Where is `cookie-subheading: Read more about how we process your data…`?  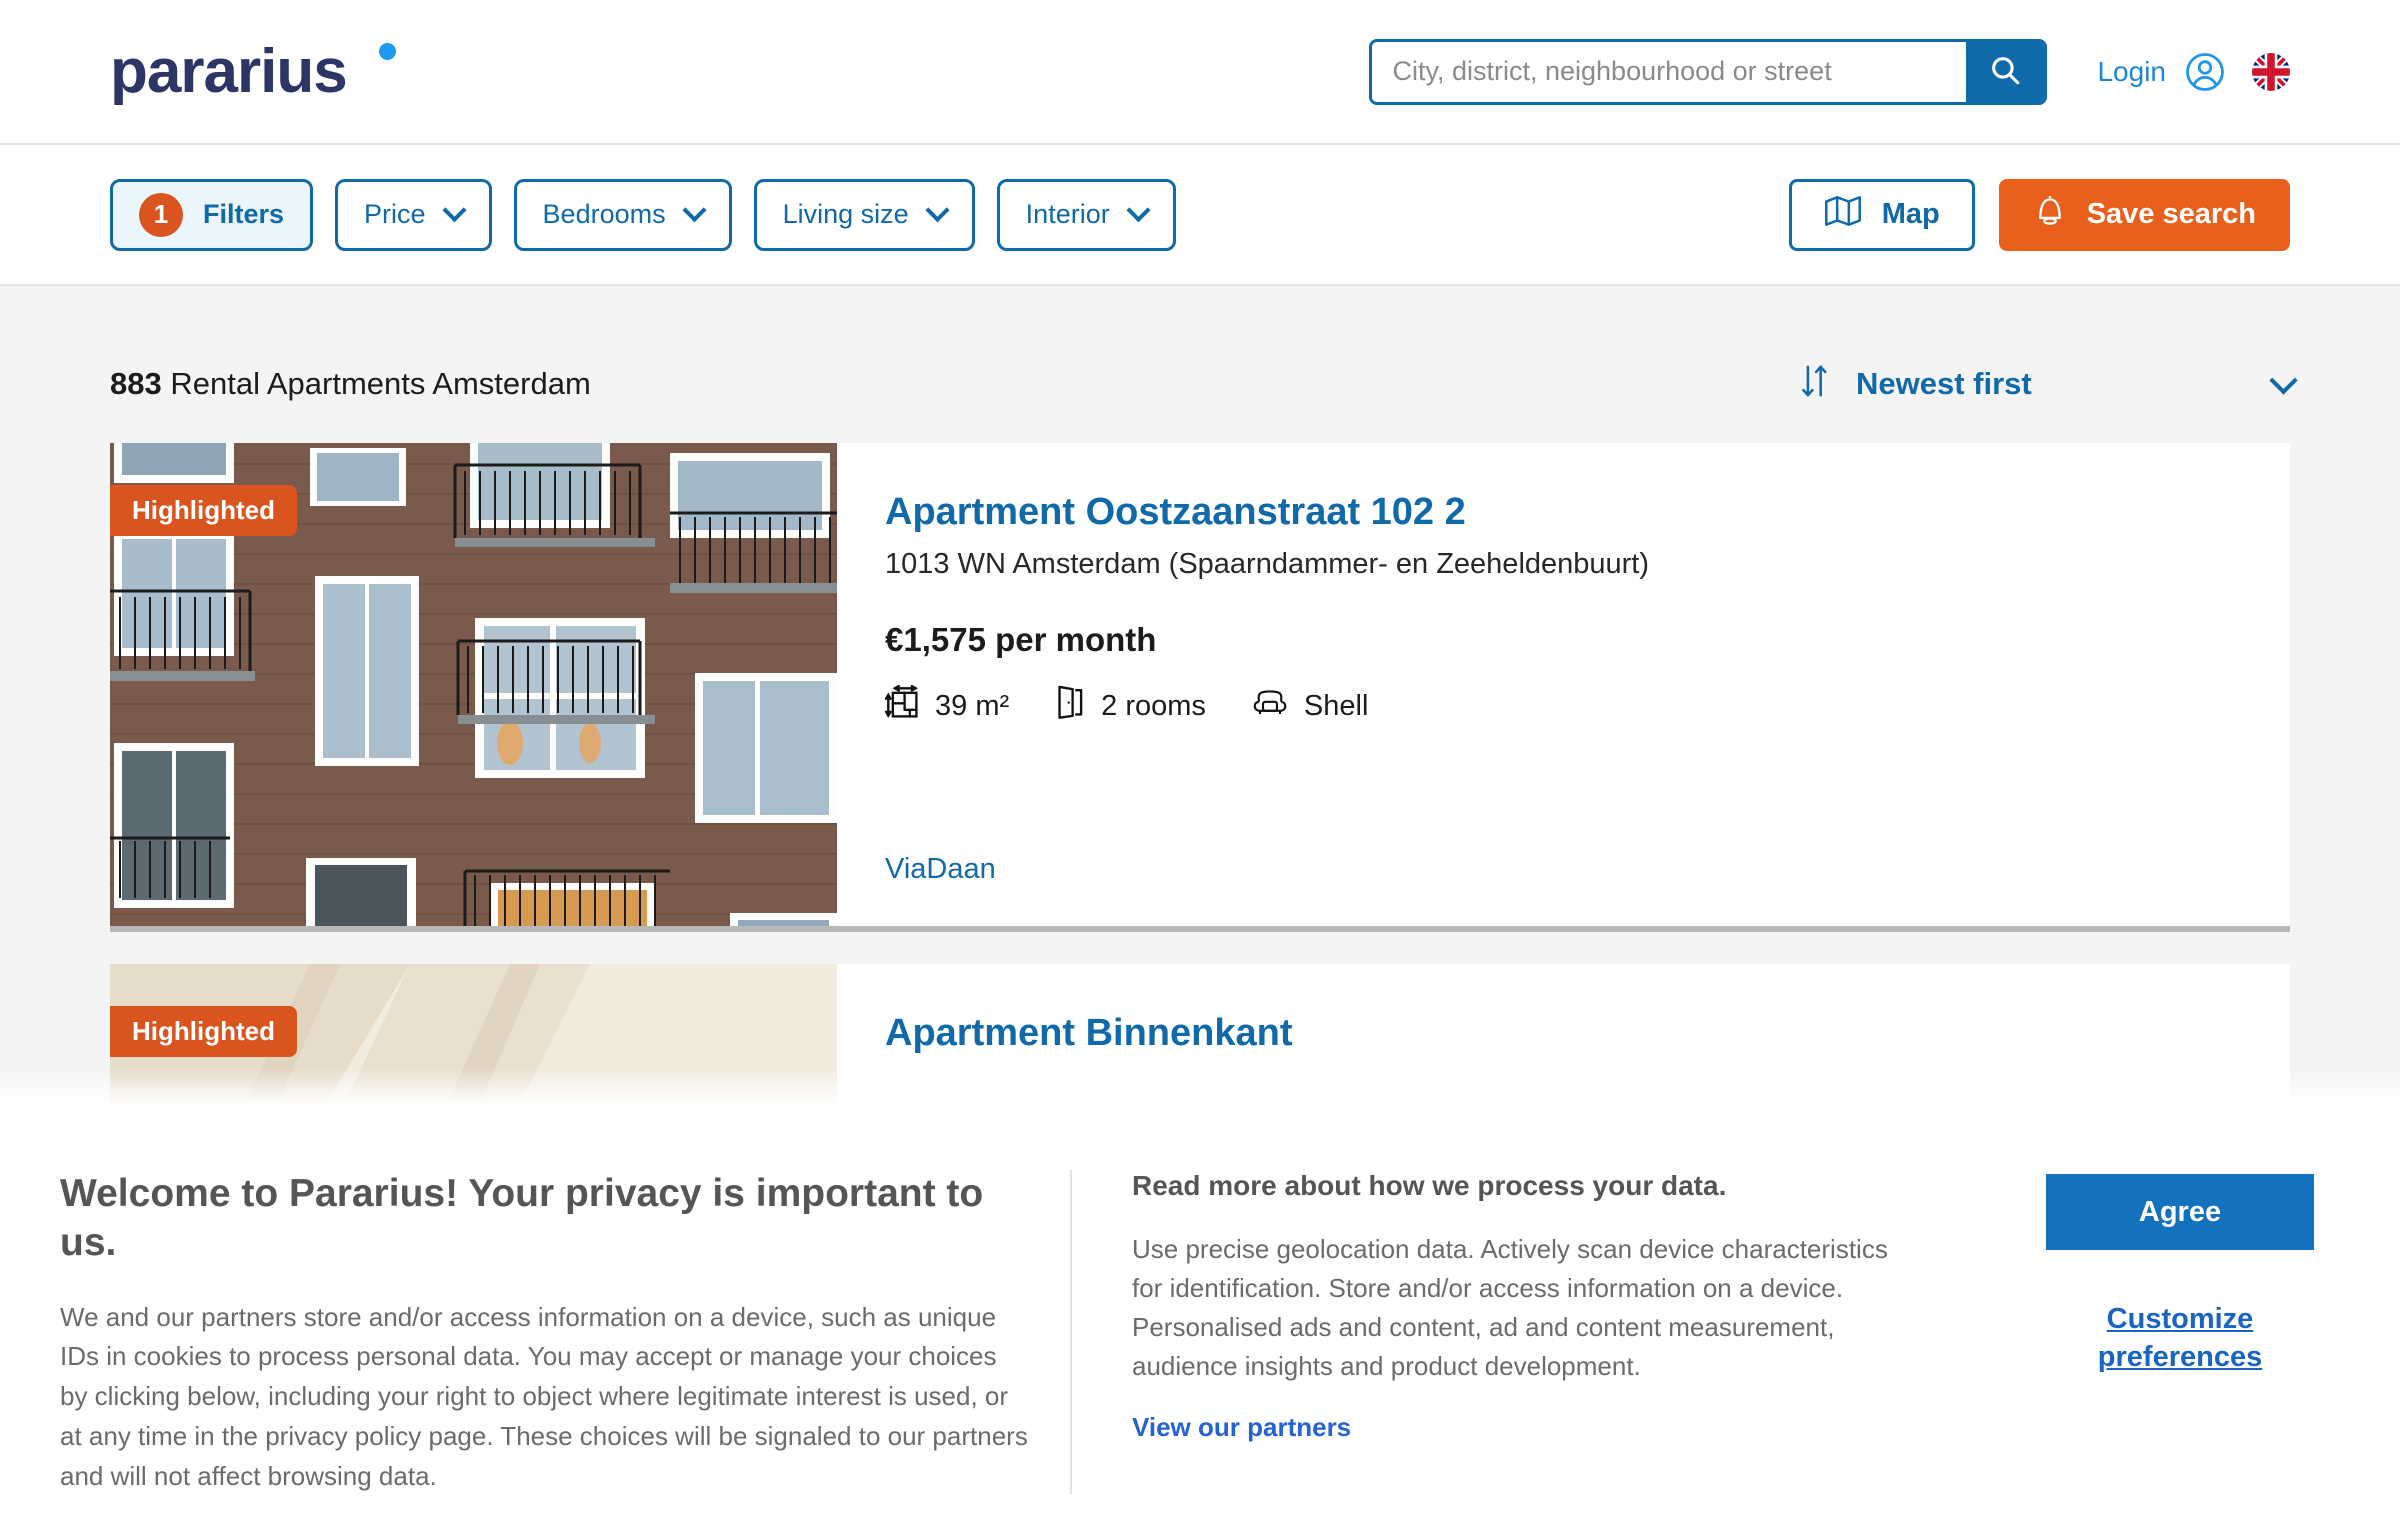
cookie-subheading: Read more about how we process your data… is located at coordinates (1429, 1185).